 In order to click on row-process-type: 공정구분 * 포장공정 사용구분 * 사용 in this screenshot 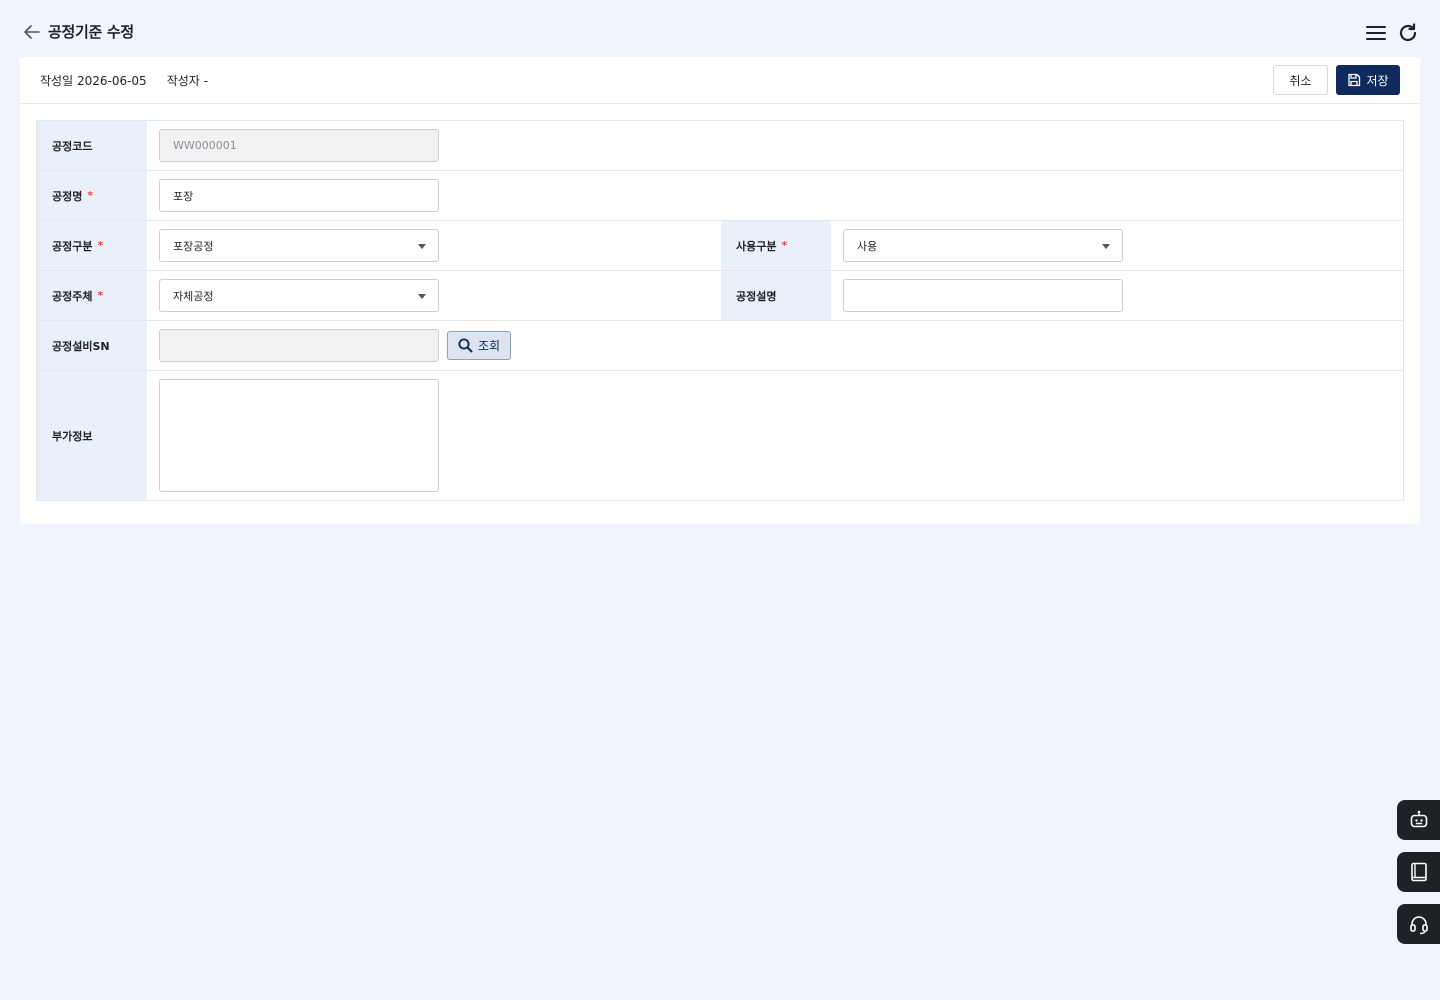, I will do `click(720, 246)`.